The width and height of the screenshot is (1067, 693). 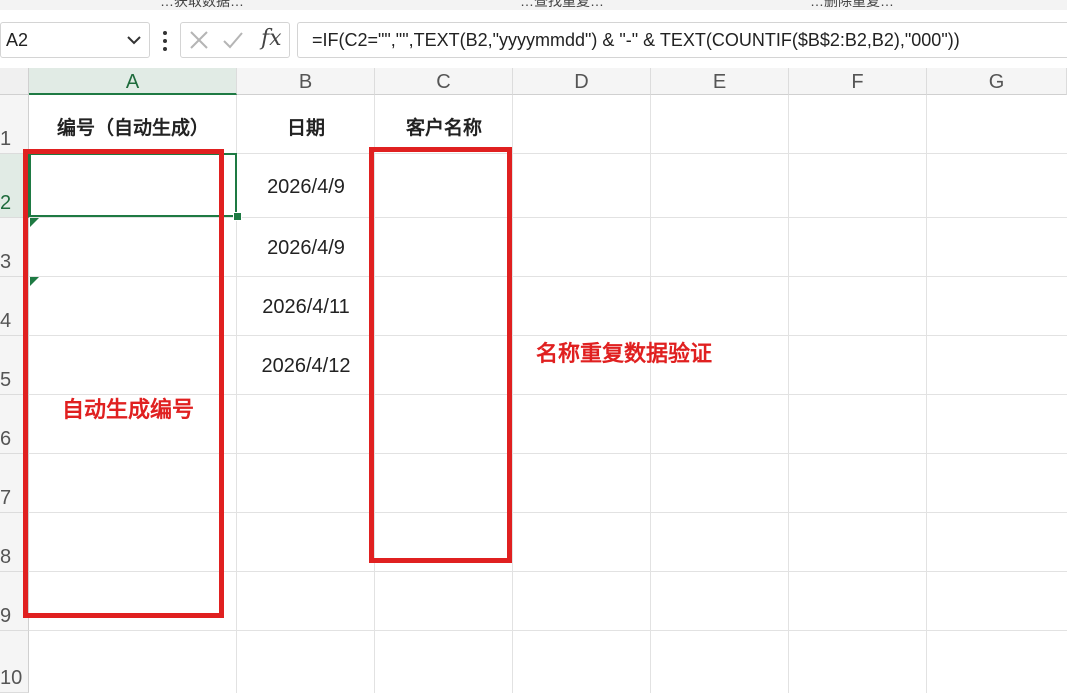 What do you see at coordinates (14, 124) in the screenshot?
I see `row-header-1: 1` at bounding box center [14, 124].